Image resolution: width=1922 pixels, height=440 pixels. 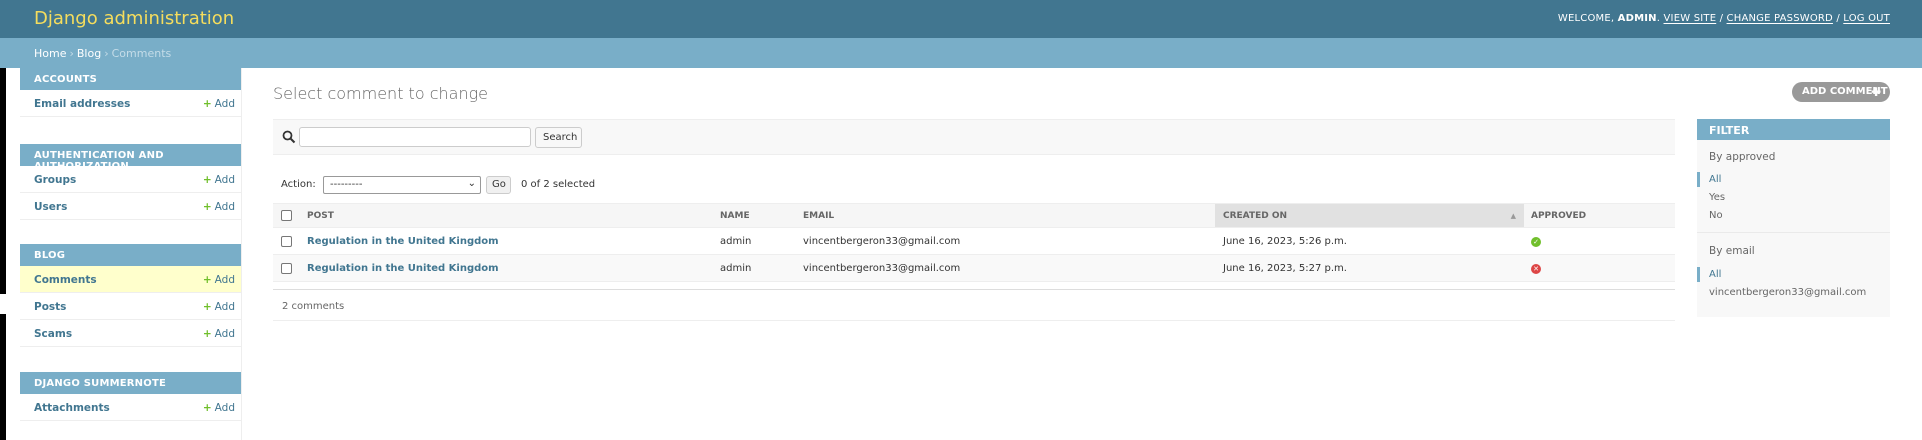 What do you see at coordinates (961, 53) in the screenshot?
I see `breadcrumb: Home › Blog › Comments` at bounding box center [961, 53].